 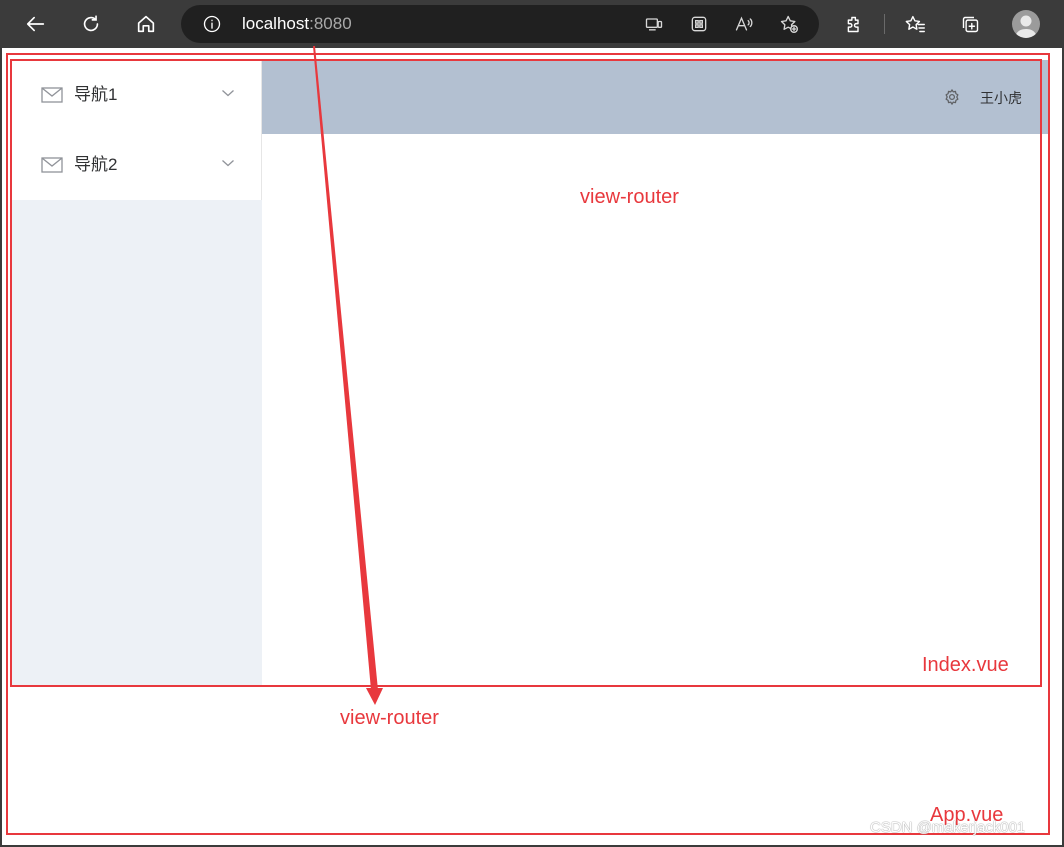 What do you see at coordinates (629, 197) in the screenshot?
I see `inner-router-label: view-router` at bounding box center [629, 197].